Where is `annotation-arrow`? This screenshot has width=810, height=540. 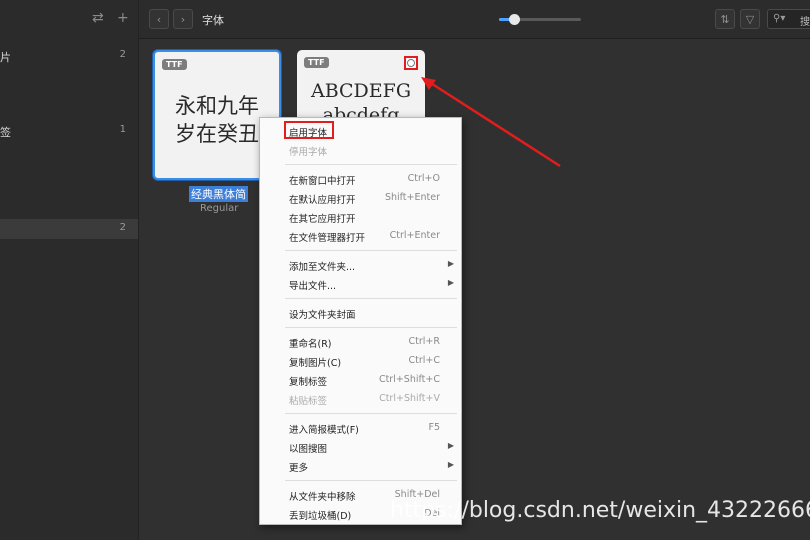 annotation-arrow is located at coordinates (491, 122).